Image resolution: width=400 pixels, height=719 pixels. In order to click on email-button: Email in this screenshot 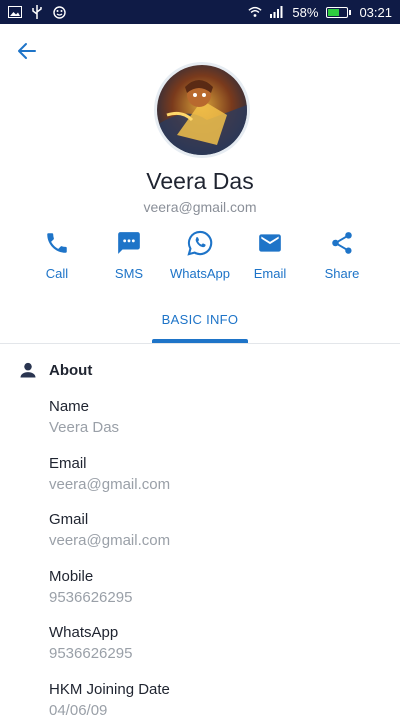, I will do `click(270, 256)`.